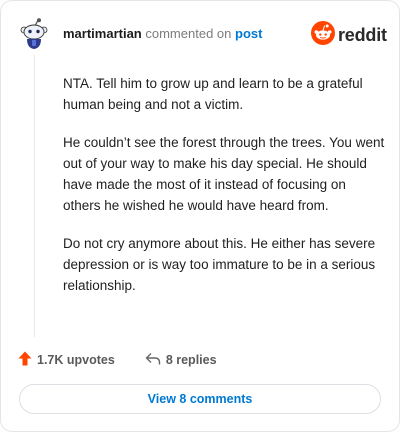  Describe the element at coordinates (191, 360) in the screenshot. I see `replies-count: 8 replies` at that location.